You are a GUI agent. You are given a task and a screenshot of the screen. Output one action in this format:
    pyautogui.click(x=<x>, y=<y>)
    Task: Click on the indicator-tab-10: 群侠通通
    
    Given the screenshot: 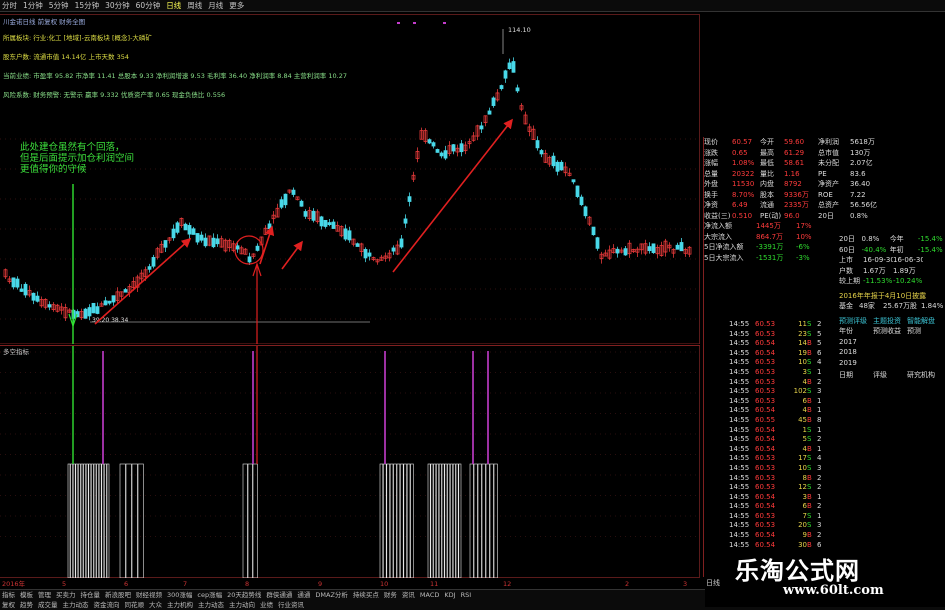 What is the action you would take?
    pyautogui.click(x=279, y=595)
    